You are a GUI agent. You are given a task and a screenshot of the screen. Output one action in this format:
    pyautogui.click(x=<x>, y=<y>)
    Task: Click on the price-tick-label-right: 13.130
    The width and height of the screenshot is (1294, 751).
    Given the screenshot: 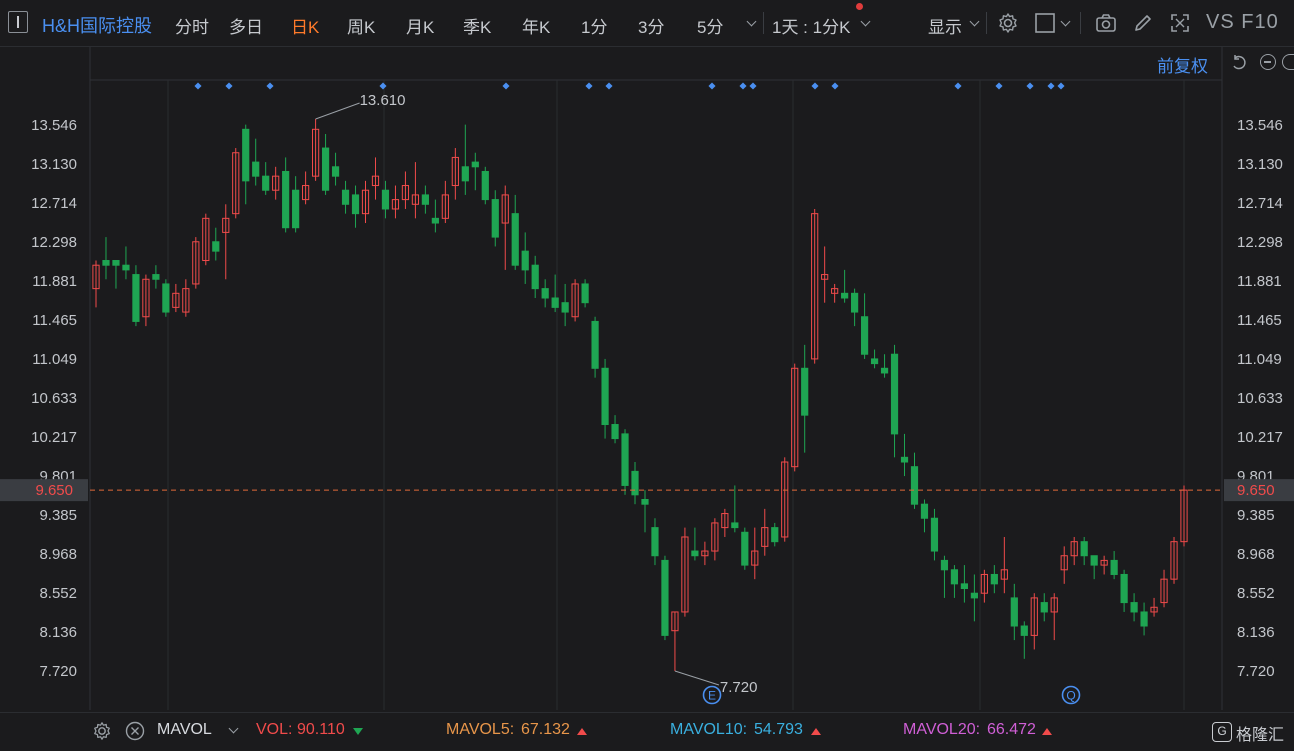 What is the action you would take?
    pyautogui.click(x=1260, y=164)
    